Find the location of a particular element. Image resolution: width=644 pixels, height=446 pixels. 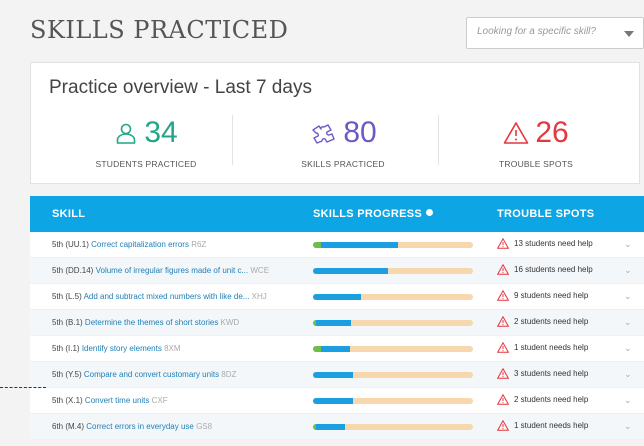

students-practiced-stat: 34 STUDENTS PRACTICED is located at coordinates (146, 142).